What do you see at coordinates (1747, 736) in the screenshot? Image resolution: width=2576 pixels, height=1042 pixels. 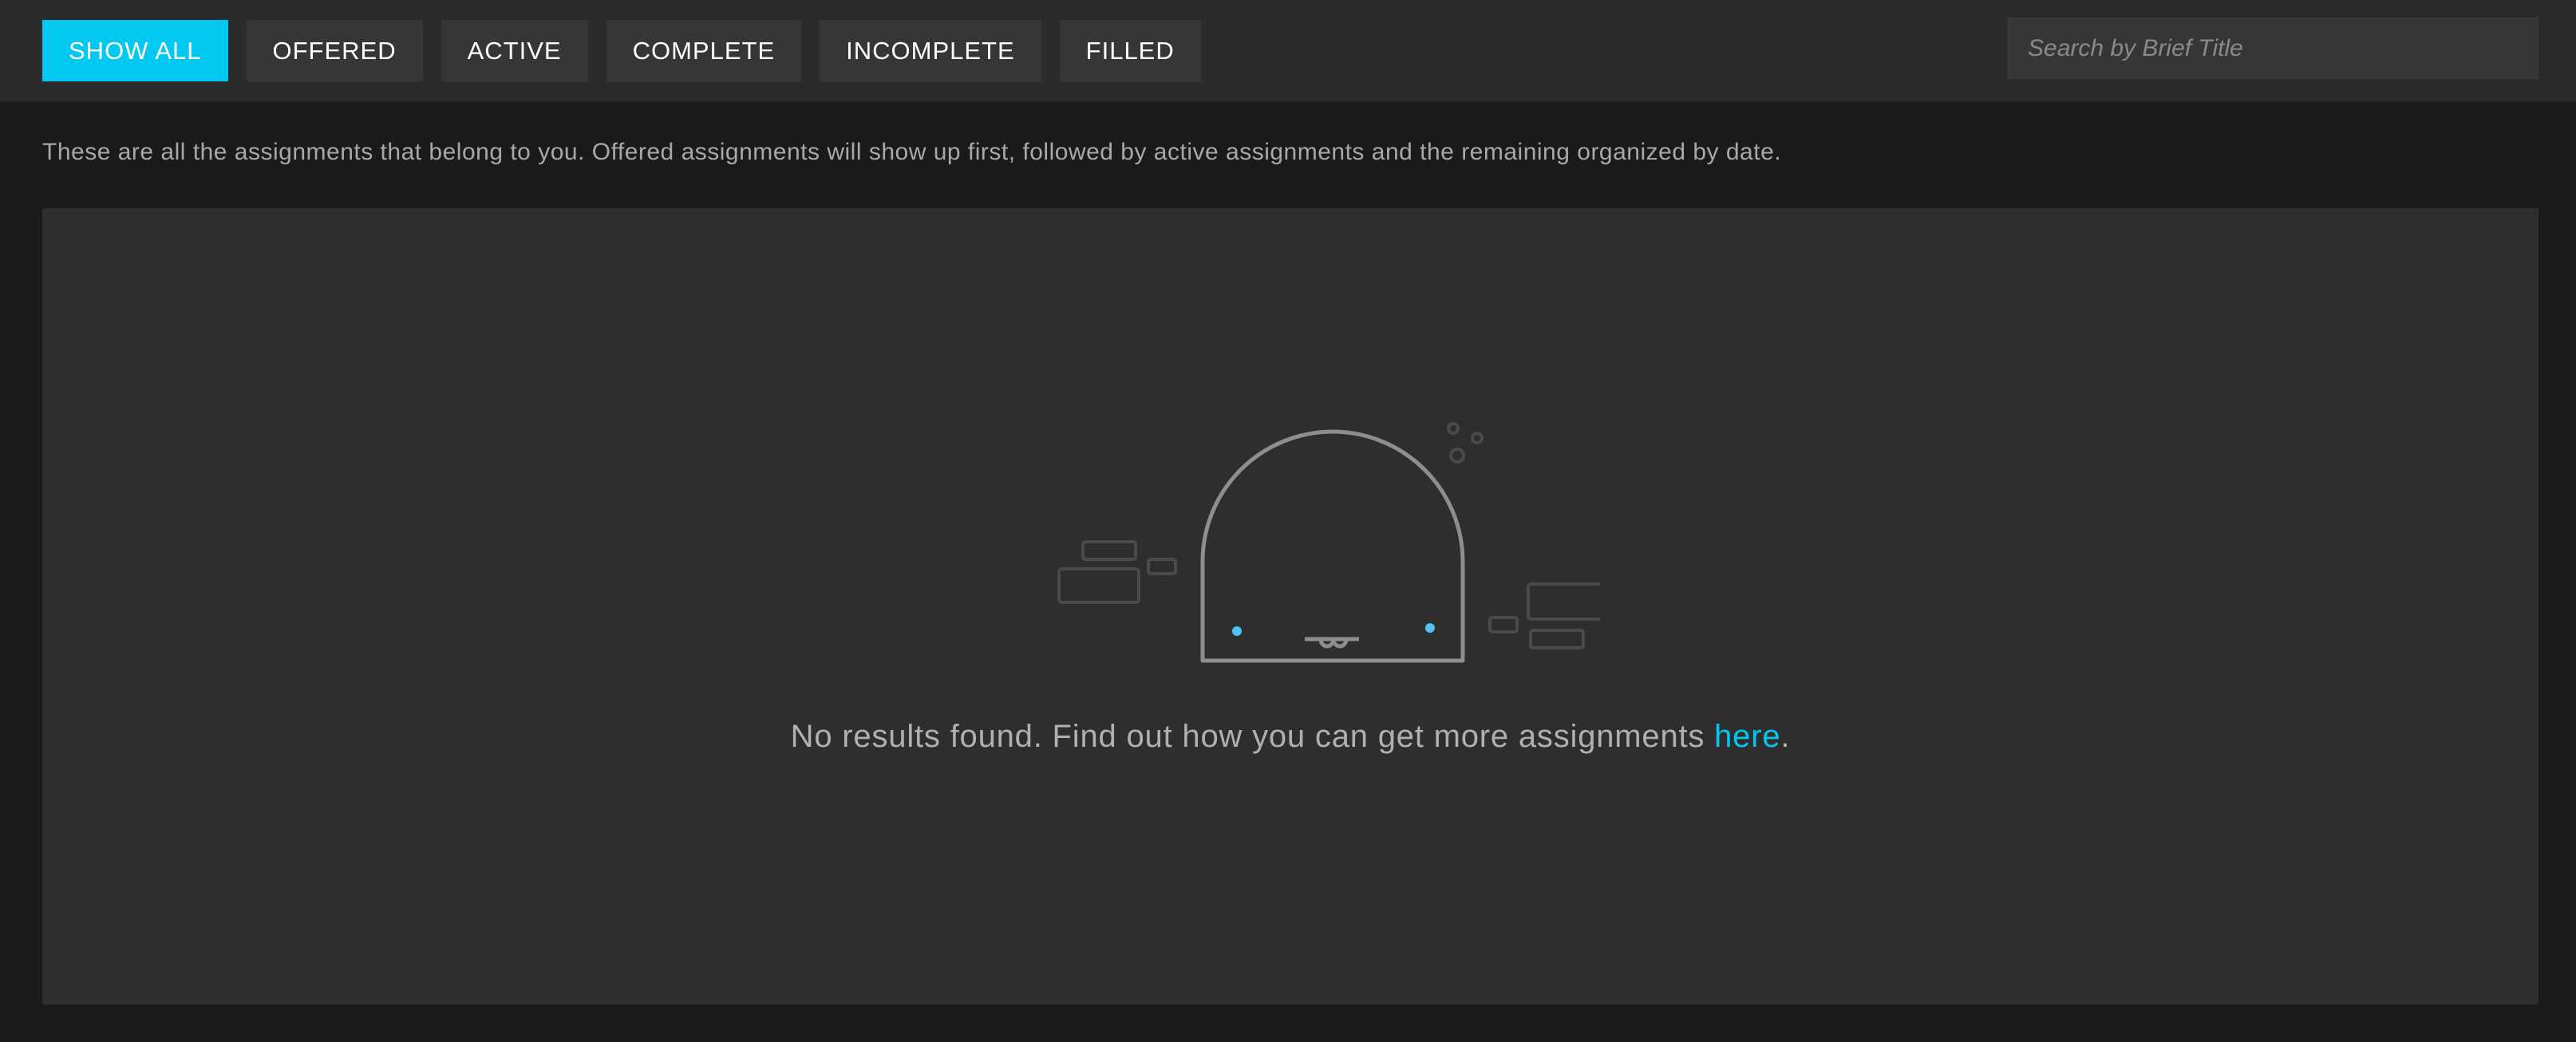 I see `get-more-assignments-link: here` at bounding box center [1747, 736].